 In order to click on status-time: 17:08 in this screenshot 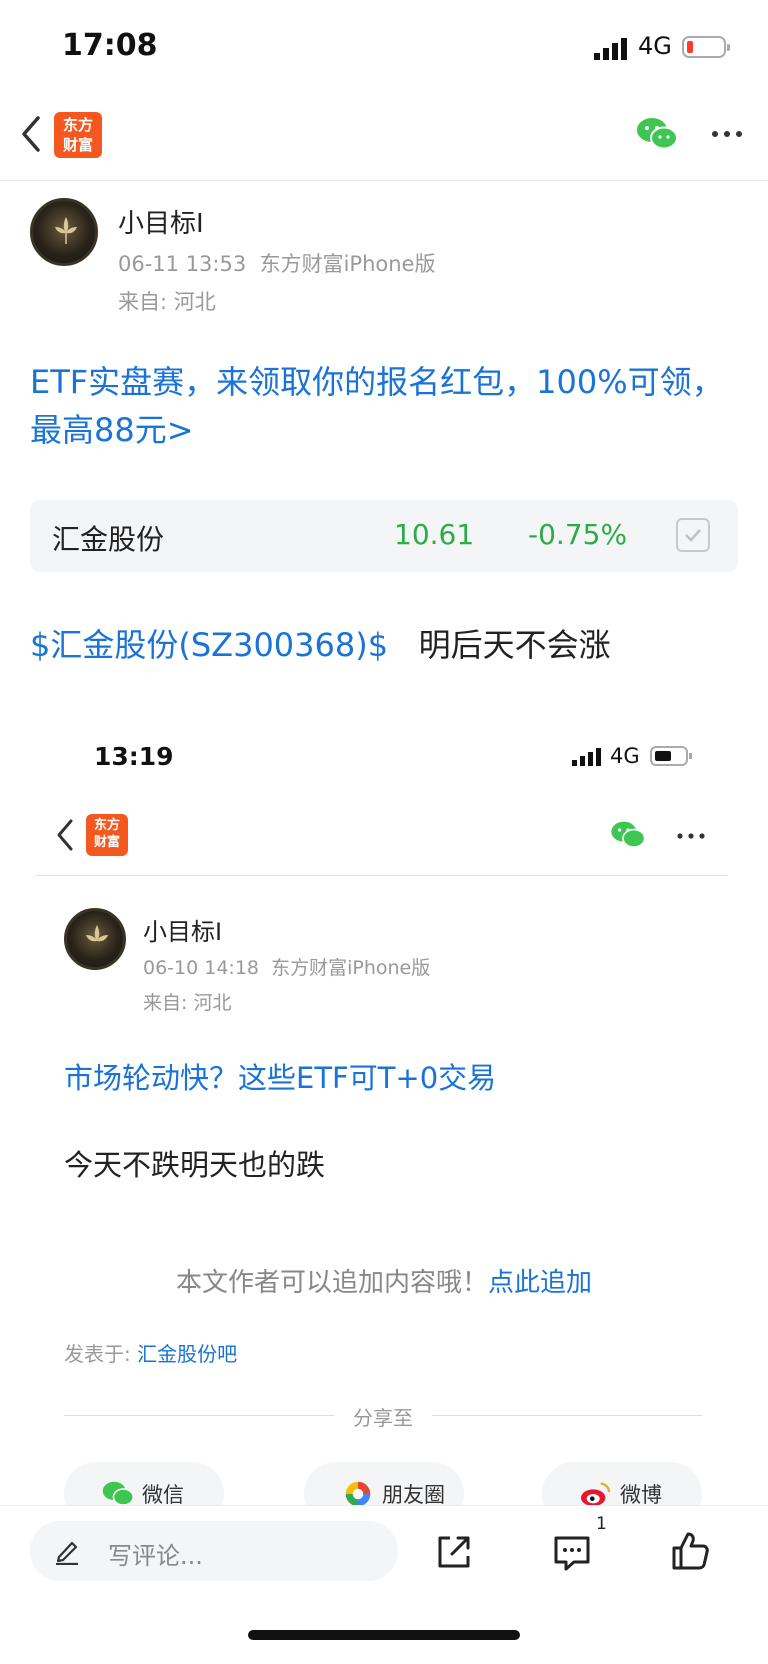, I will do `click(110, 45)`.